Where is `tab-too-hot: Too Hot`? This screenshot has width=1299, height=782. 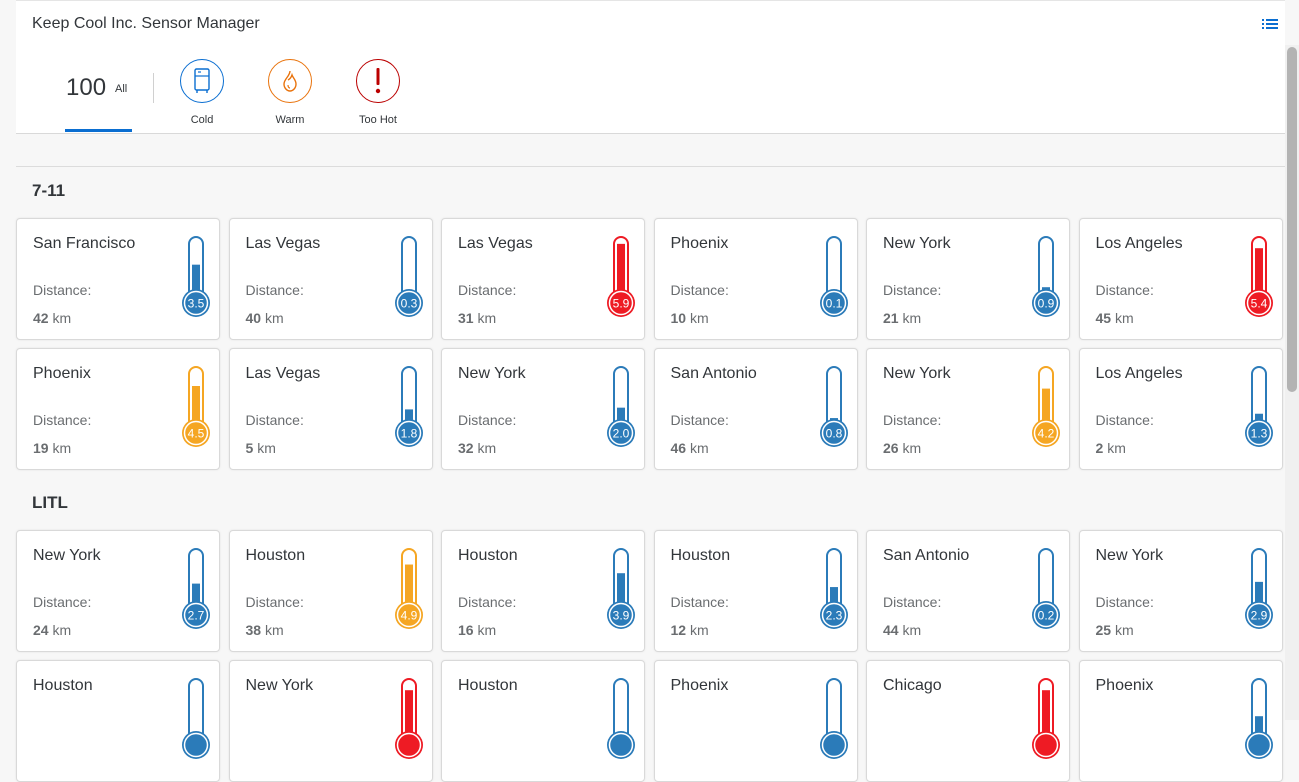 tab-too-hot: Too Hot is located at coordinates (378, 92).